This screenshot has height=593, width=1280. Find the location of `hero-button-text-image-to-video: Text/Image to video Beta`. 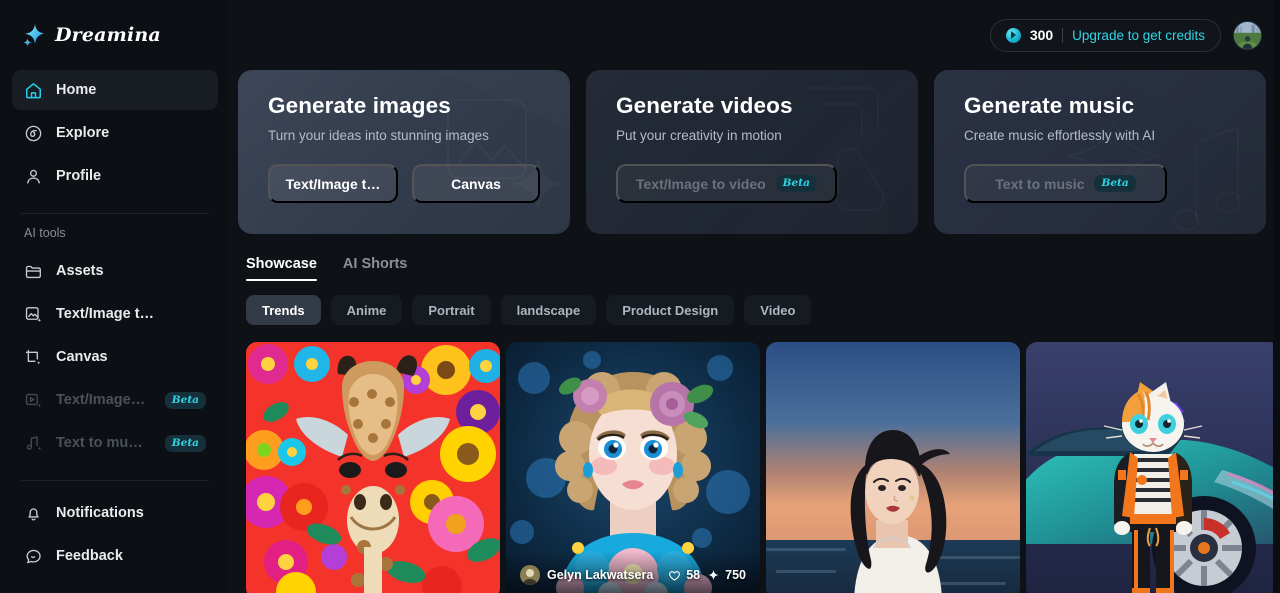

hero-button-text-image-to-video: Text/Image to video Beta is located at coordinates (726, 183).